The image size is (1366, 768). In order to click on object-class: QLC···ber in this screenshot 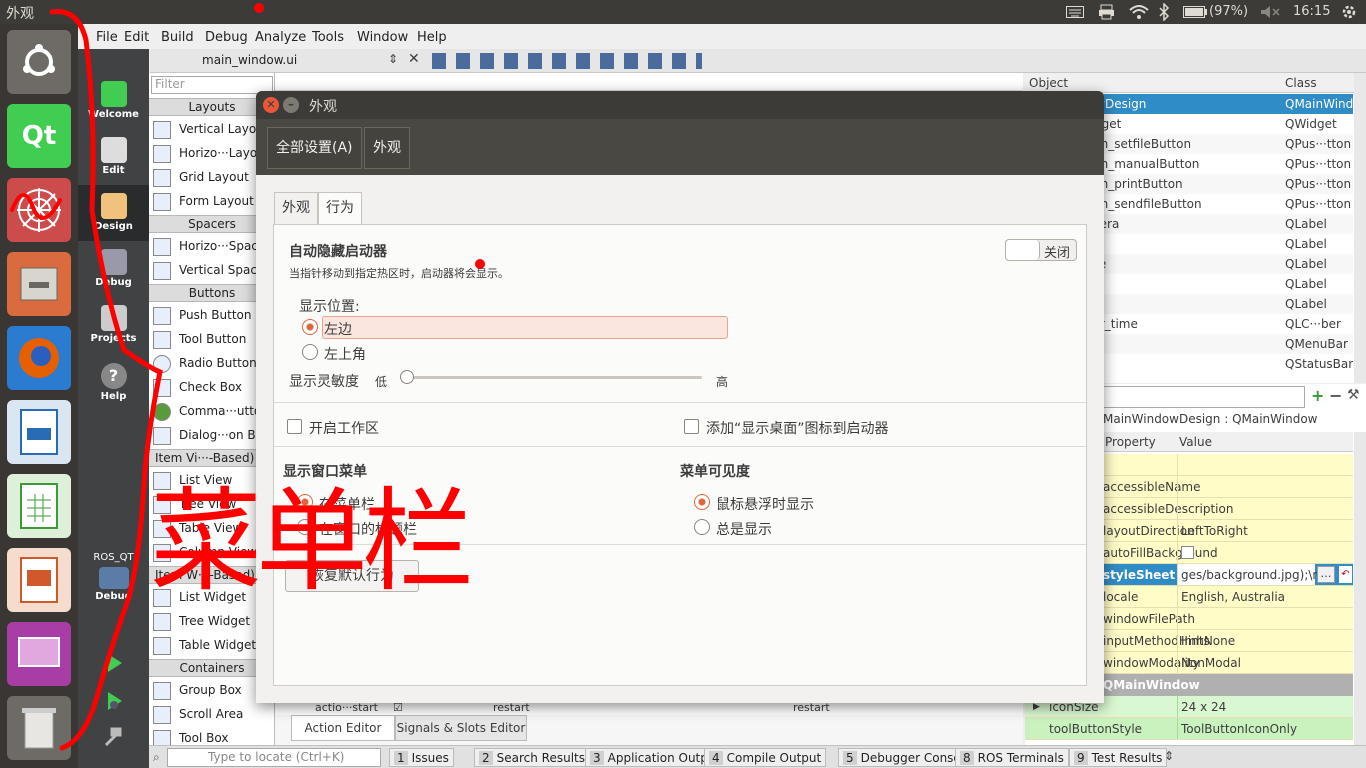, I will do `click(1313, 324)`.